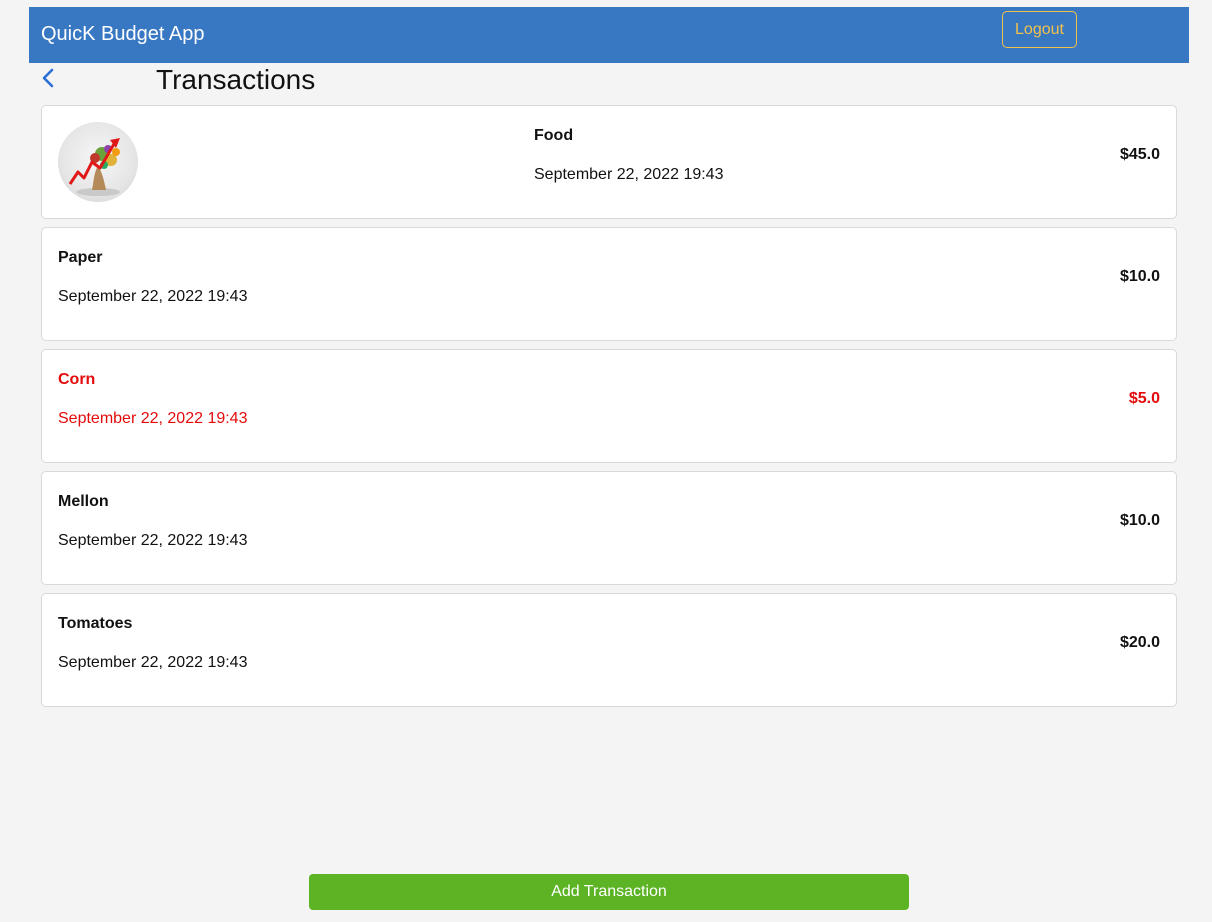  What do you see at coordinates (609, 35) in the screenshot?
I see `app-header: QuicK Budget App Logout` at bounding box center [609, 35].